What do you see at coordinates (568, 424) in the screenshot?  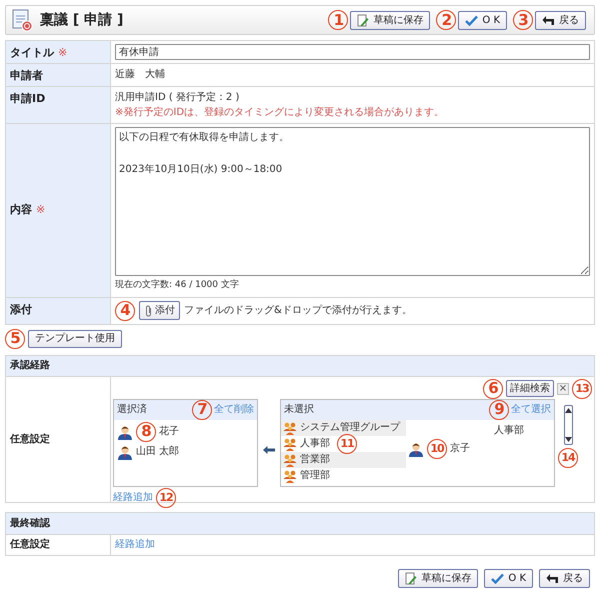 I see `scroll-buttons` at bounding box center [568, 424].